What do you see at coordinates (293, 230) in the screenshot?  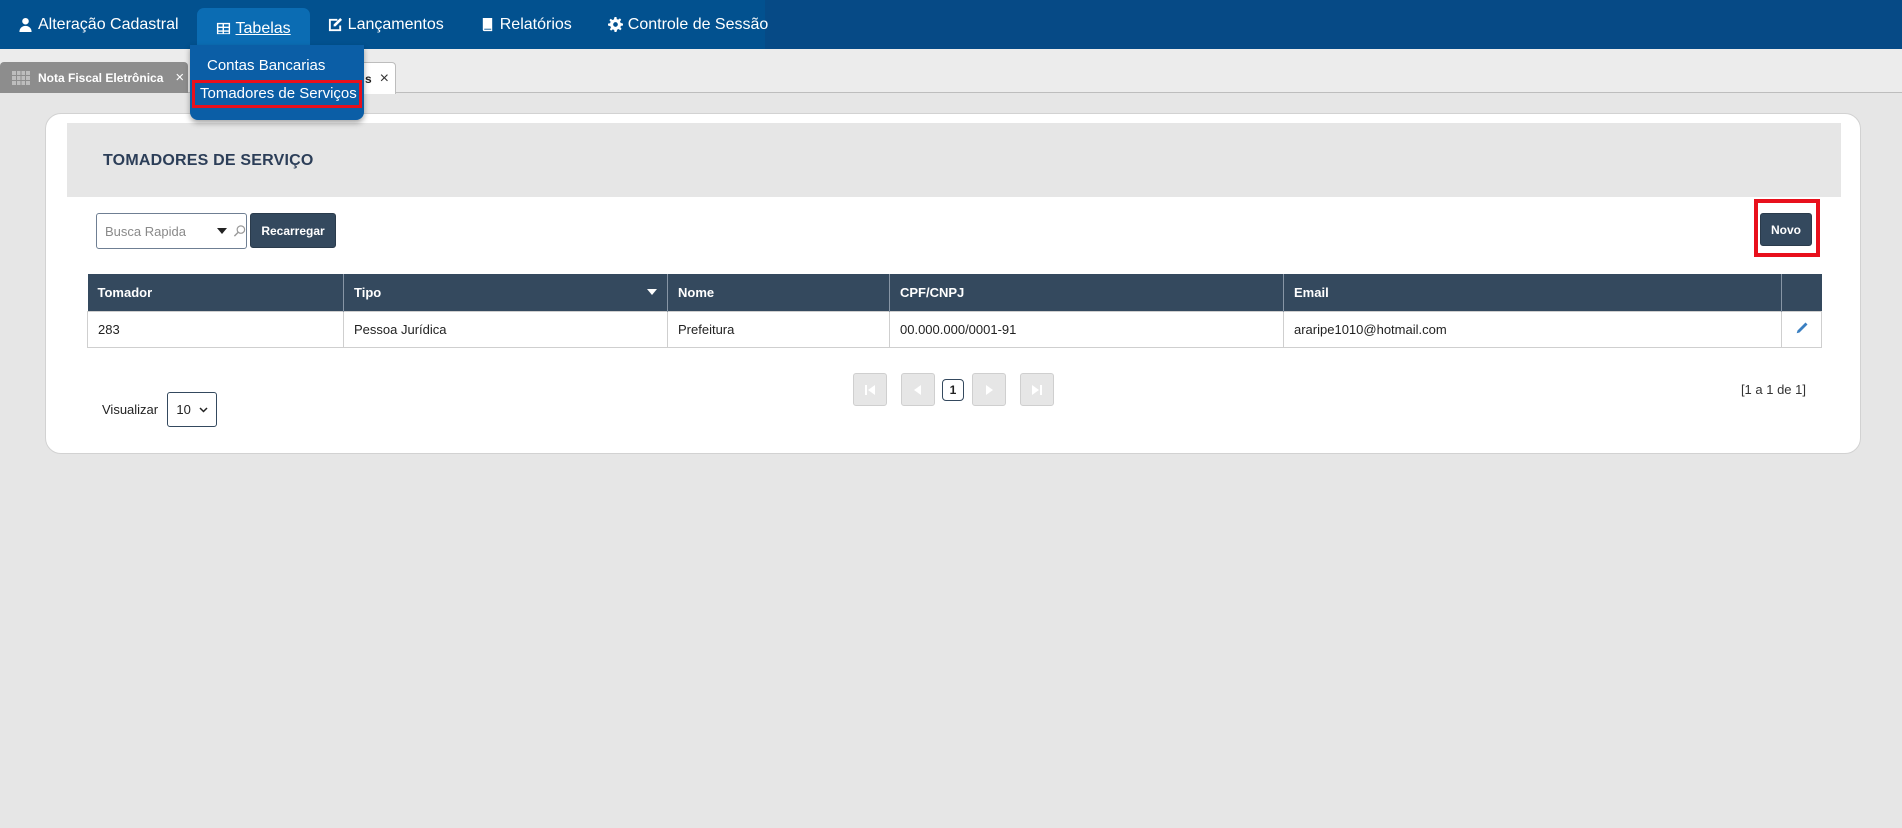 I see `reload-button: Recarregar` at bounding box center [293, 230].